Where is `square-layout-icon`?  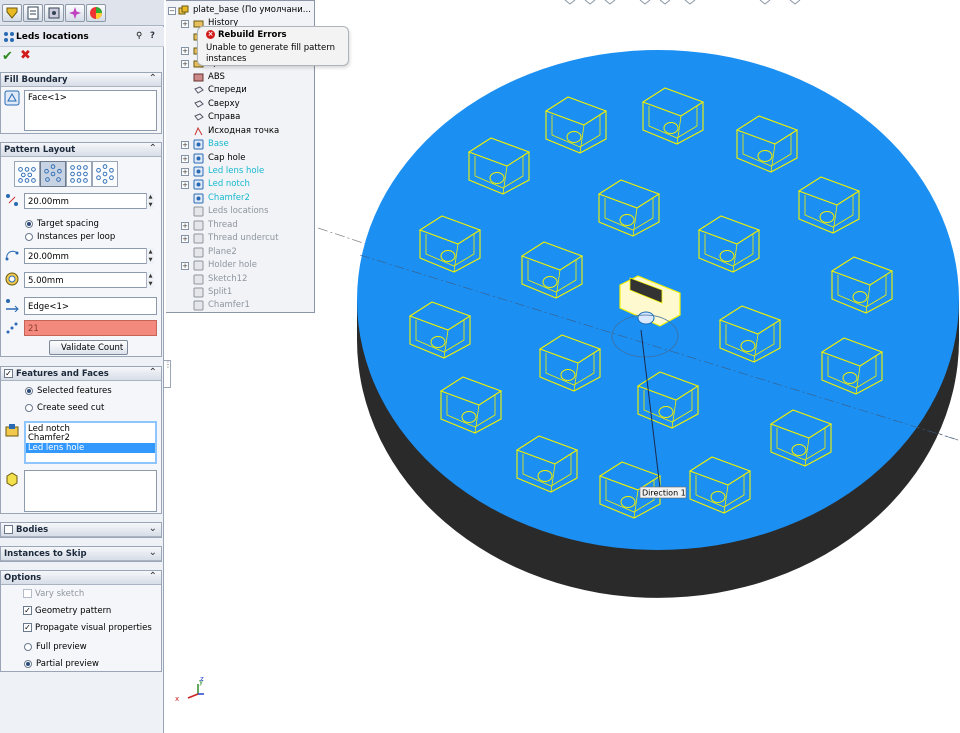
square-layout-icon is located at coordinates (79, 174).